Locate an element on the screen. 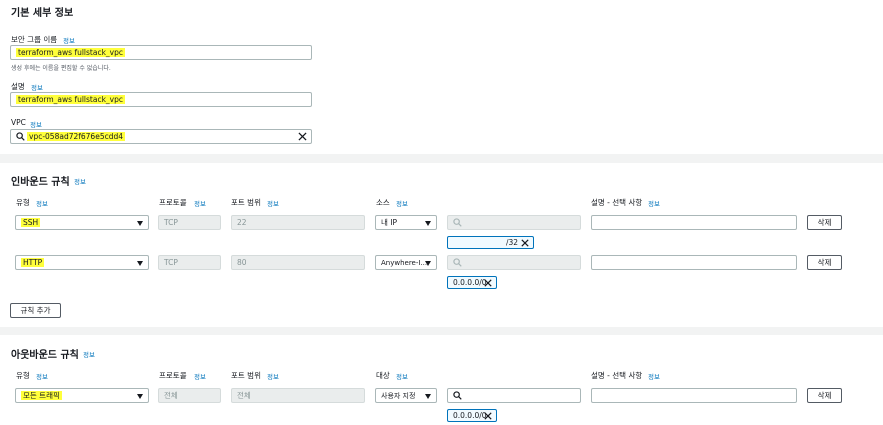 The height and width of the screenshot is (425, 883). vpc-info-link: 정보 is located at coordinates (36, 124).